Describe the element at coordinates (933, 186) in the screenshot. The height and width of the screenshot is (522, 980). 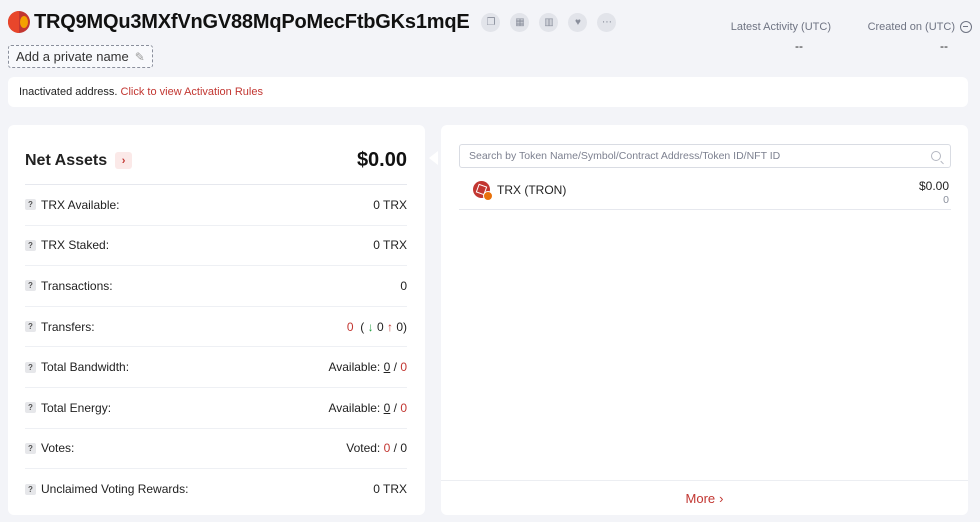
I see `token-value: $0.00` at that location.